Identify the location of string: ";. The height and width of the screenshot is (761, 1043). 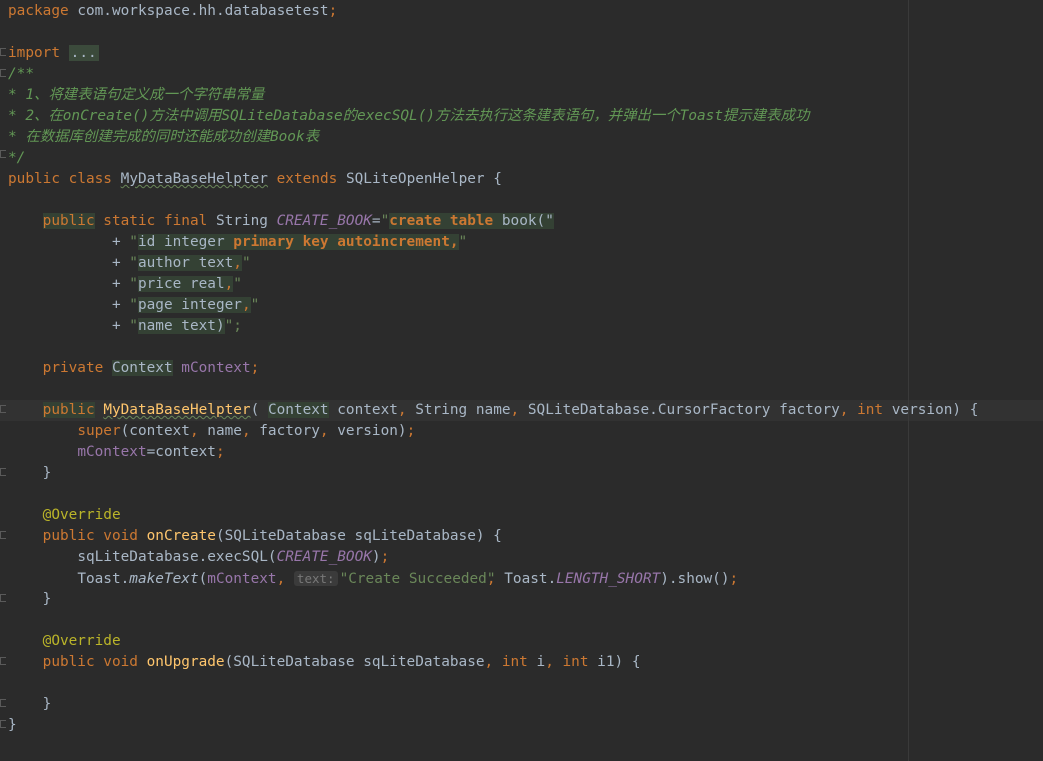
(233, 326).